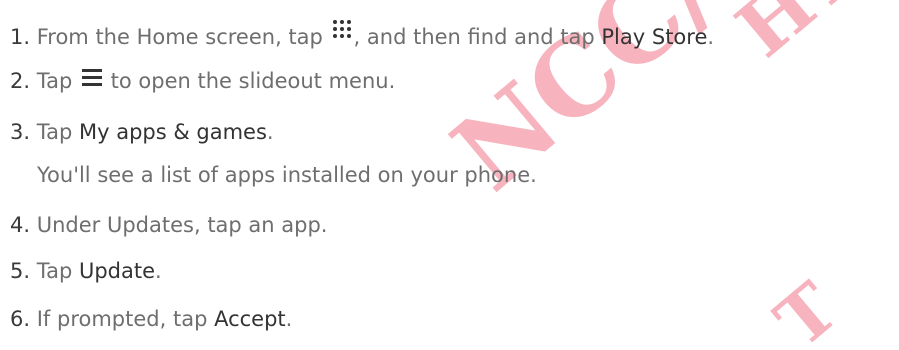  I want to click on step-5: 5. Tap Update., so click(86, 271).